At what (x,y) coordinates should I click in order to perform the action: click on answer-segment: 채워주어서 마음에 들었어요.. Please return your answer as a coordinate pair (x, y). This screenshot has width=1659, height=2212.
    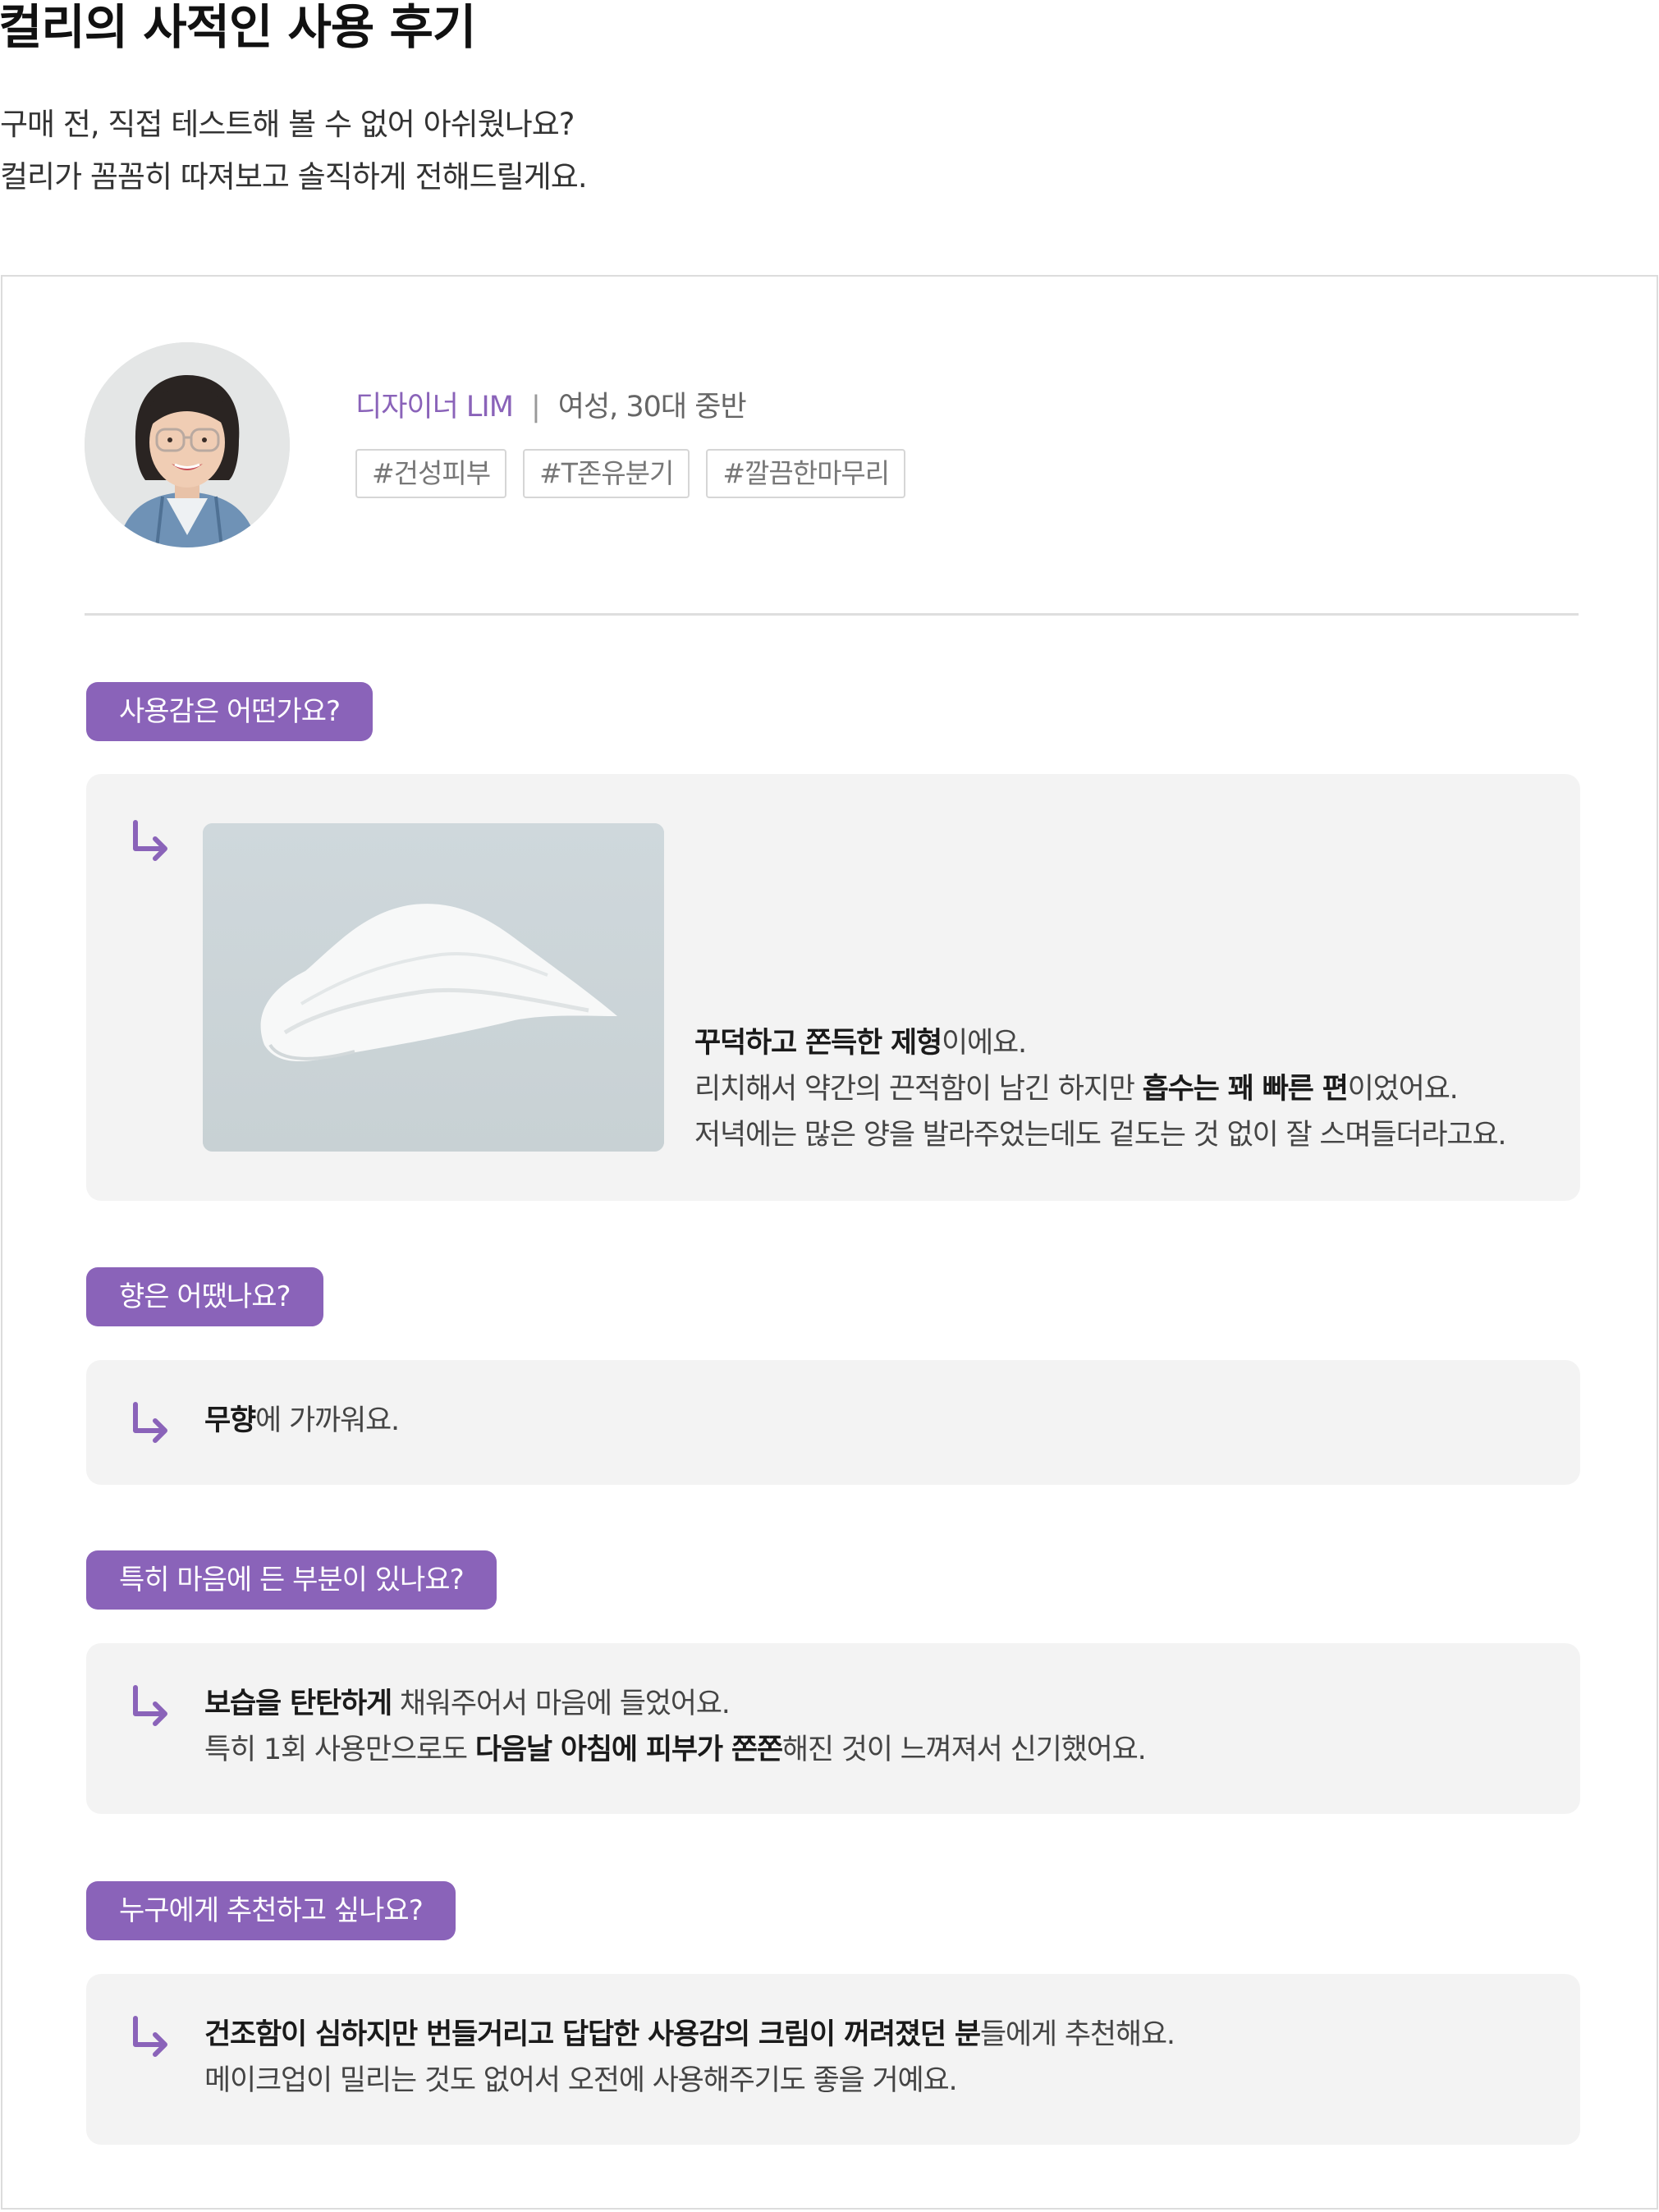
    Looking at the image, I should click on (561, 1704).